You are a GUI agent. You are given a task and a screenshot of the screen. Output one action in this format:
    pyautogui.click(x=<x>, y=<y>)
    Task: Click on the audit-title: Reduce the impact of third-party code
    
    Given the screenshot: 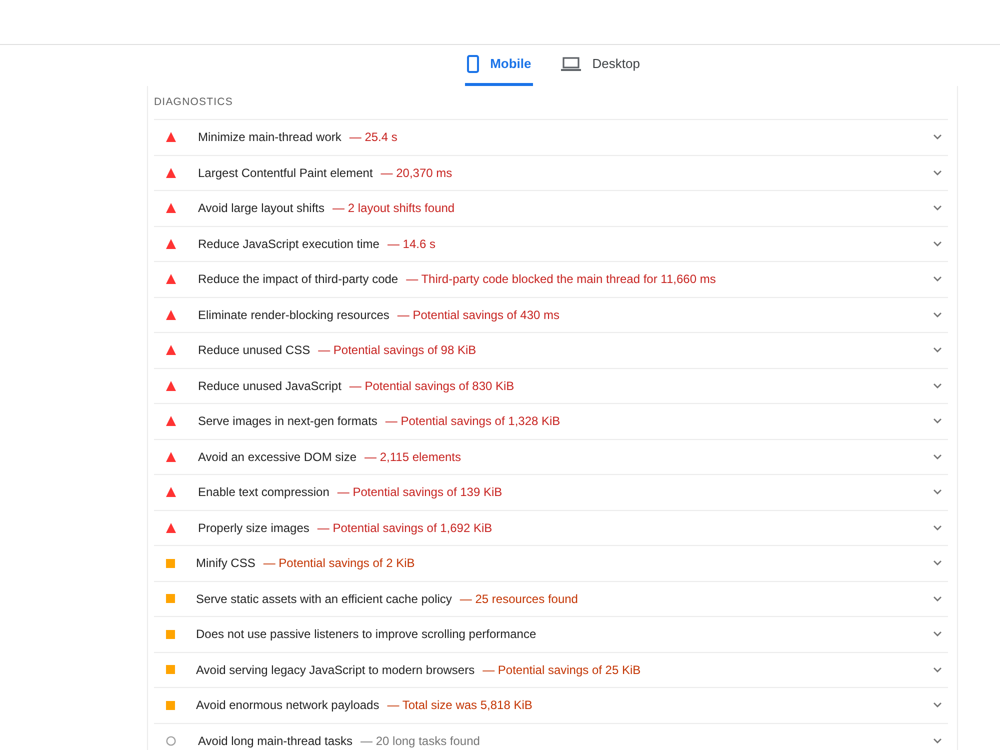 What is the action you would take?
    pyautogui.click(x=298, y=279)
    